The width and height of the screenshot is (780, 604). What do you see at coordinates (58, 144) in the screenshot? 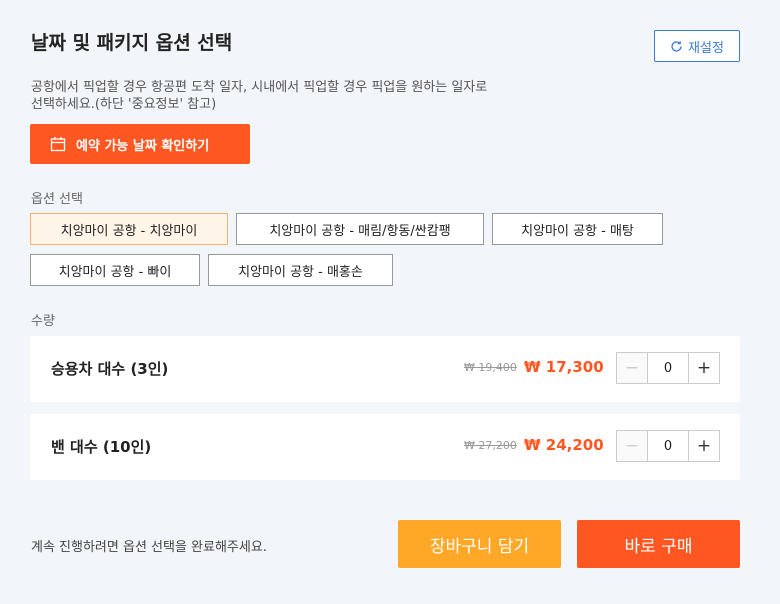
I see `calendar-icon` at bounding box center [58, 144].